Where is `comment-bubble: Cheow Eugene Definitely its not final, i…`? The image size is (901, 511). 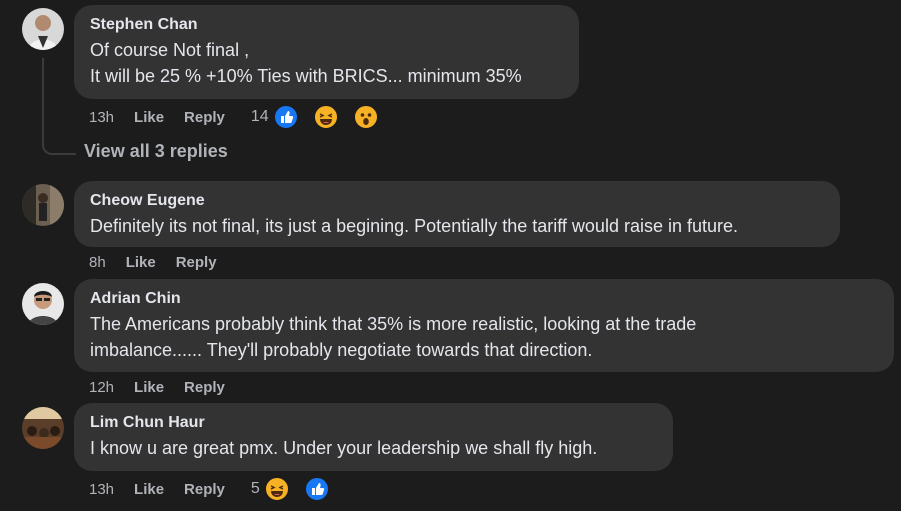
comment-bubble: Cheow Eugene Definitely its not final, i… is located at coordinates (457, 214).